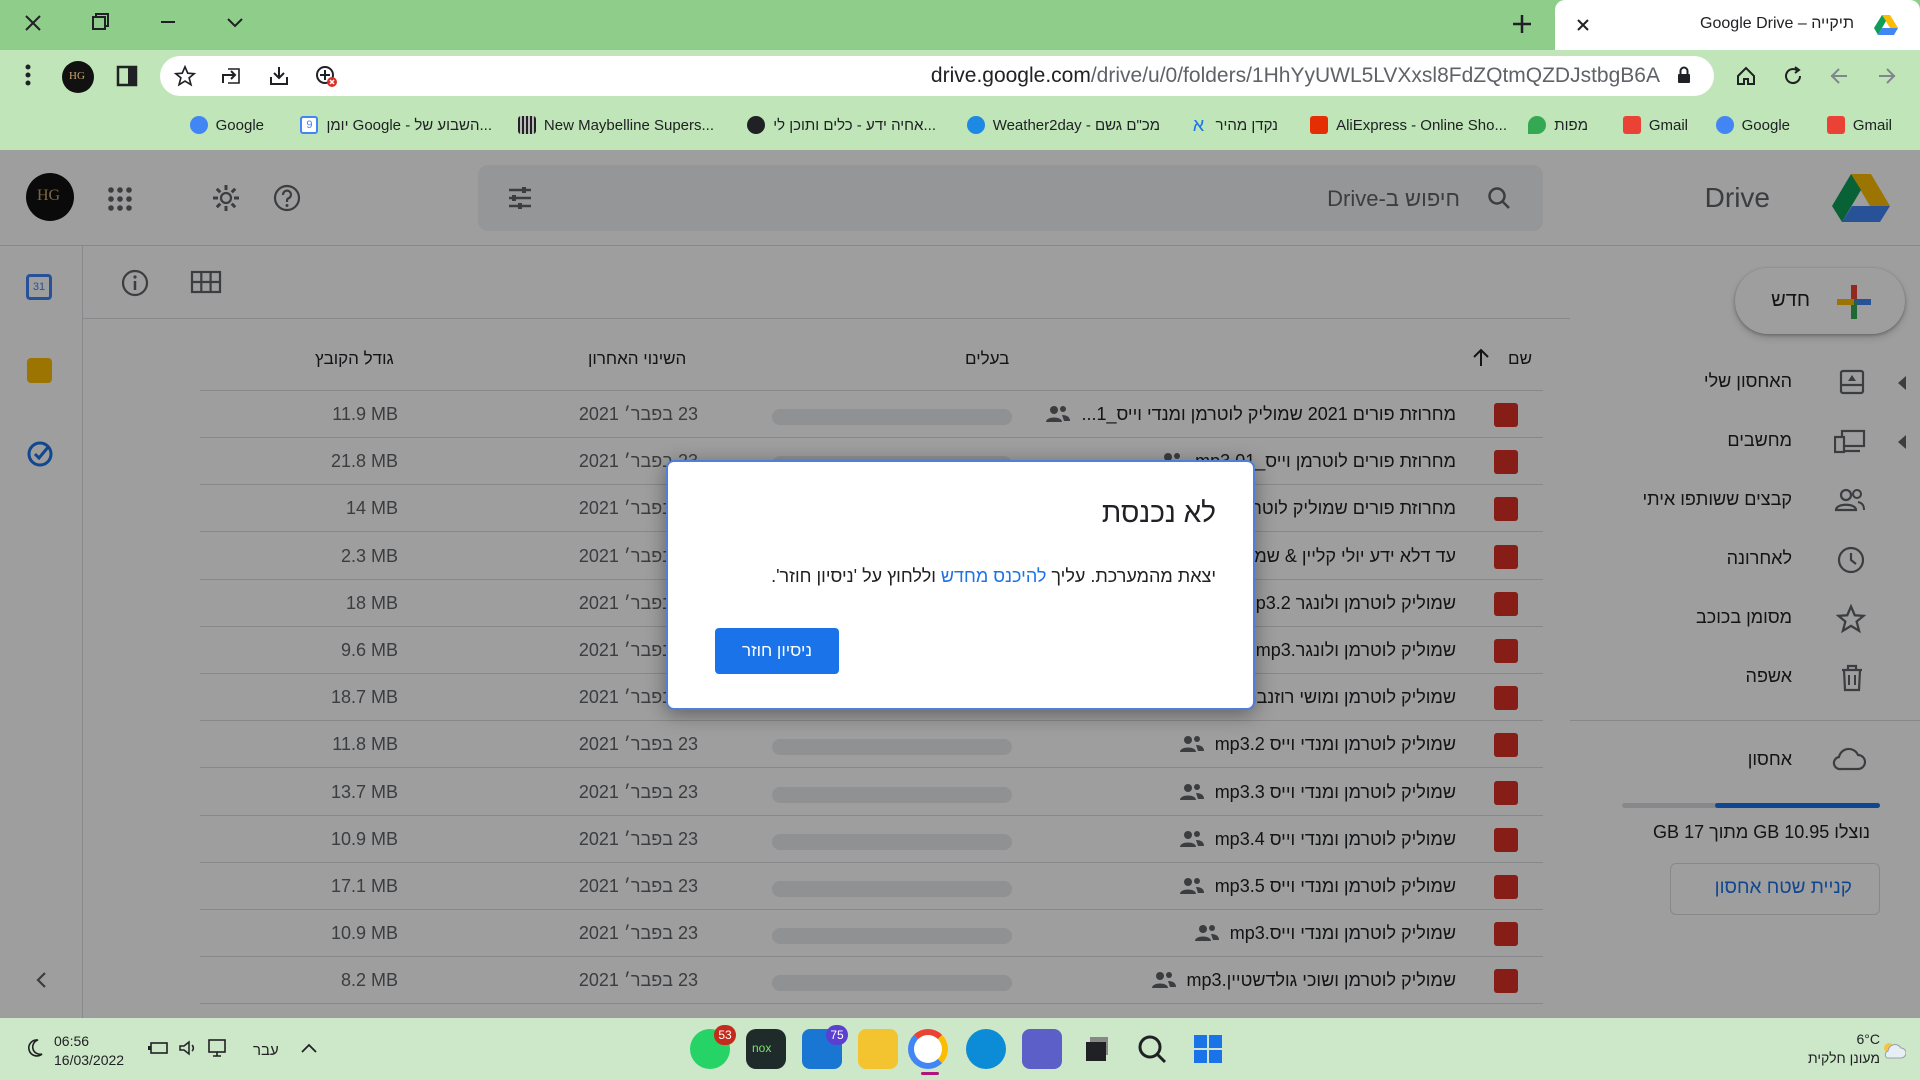  I want to click on restore-window-icon, so click(100, 22).